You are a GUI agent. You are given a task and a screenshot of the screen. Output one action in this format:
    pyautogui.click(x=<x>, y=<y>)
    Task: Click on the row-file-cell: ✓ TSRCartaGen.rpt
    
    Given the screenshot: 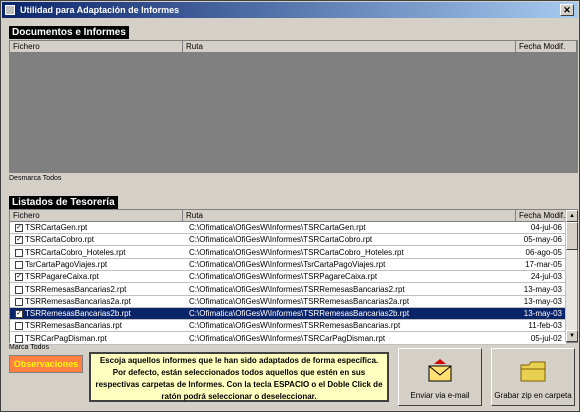 What is the action you would take?
    pyautogui.click(x=98, y=228)
    